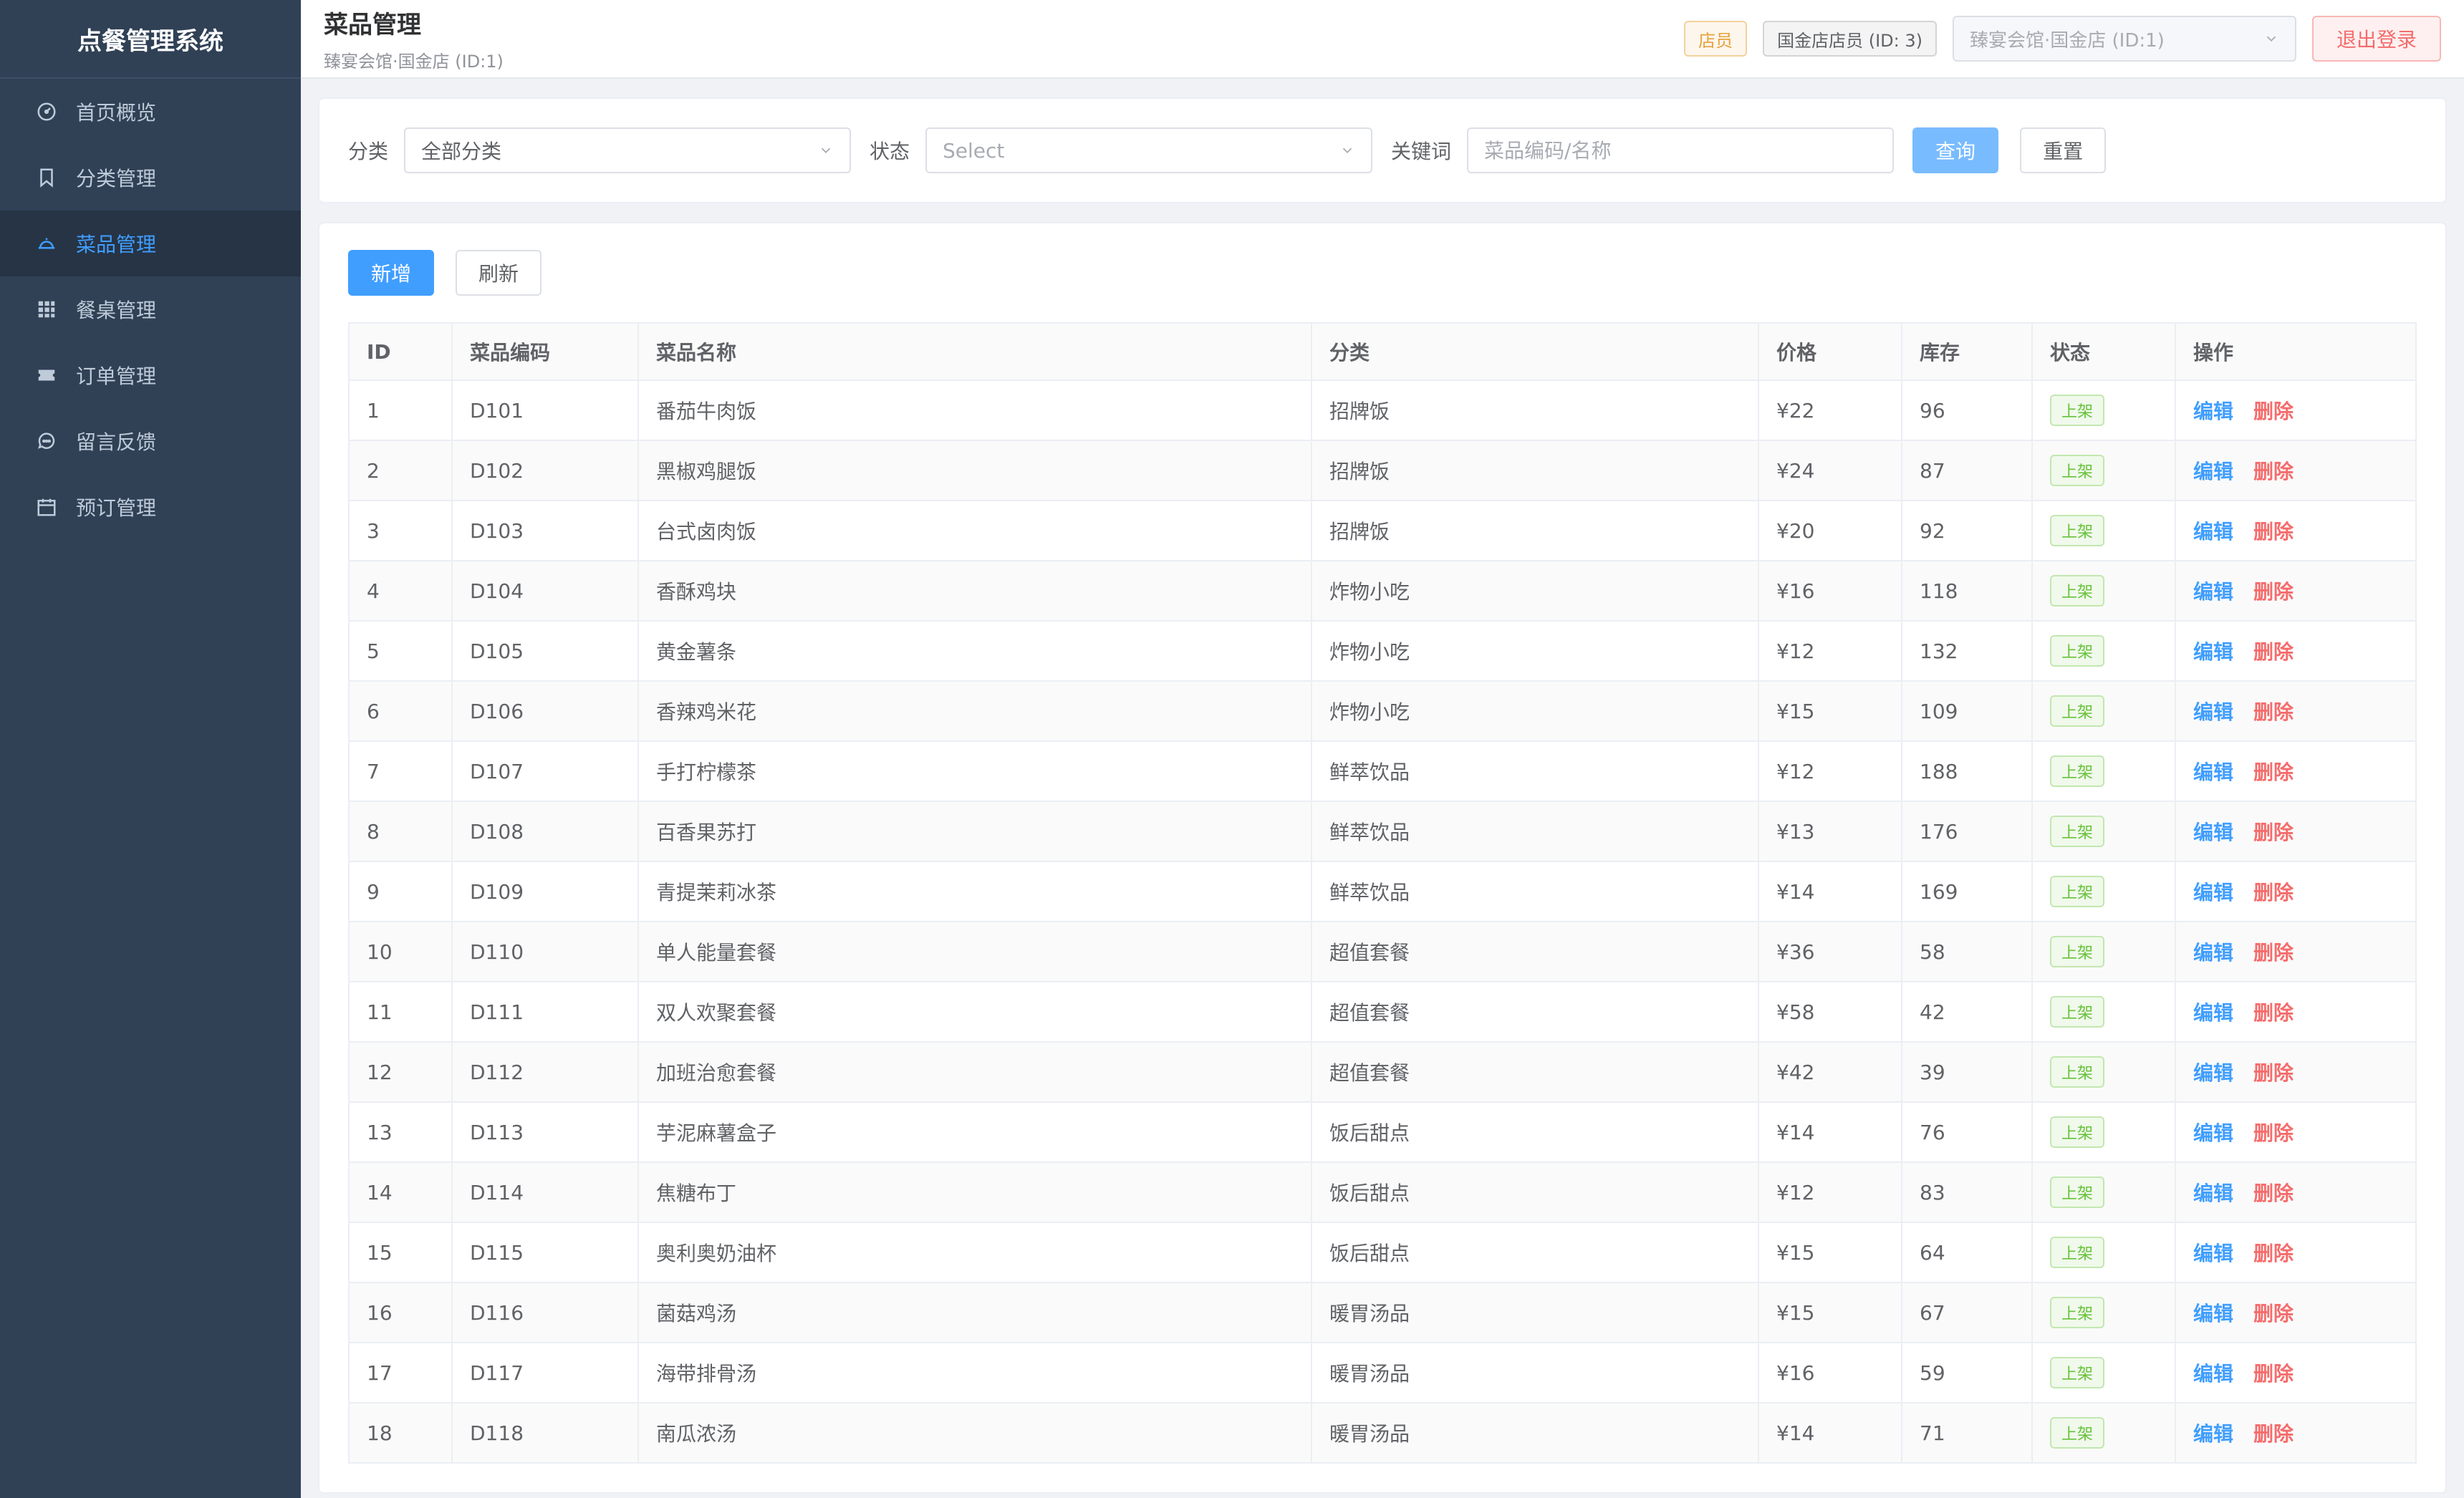  I want to click on sidebar-item-dish: 菜品管理, so click(150, 243).